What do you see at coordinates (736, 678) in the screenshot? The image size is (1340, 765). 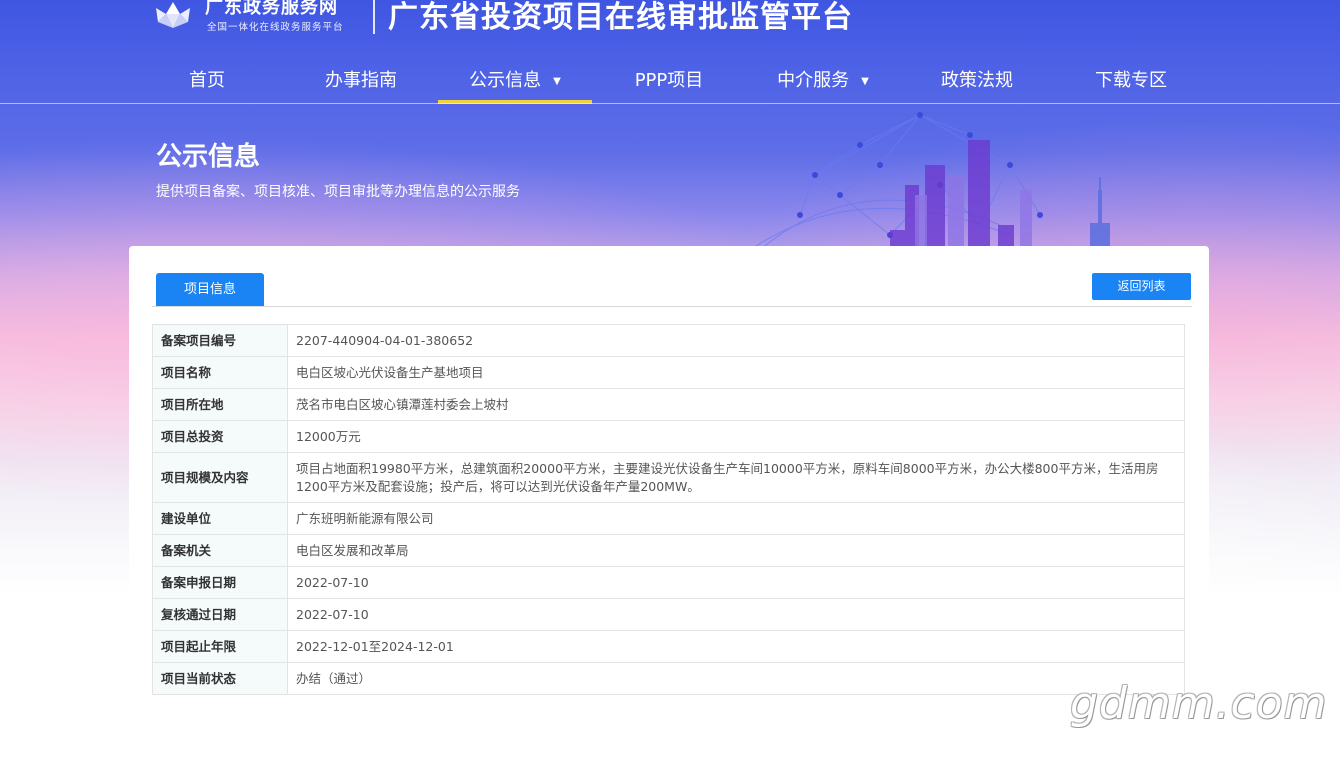 I see `row-value: 办结（通过）` at bounding box center [736, 678].